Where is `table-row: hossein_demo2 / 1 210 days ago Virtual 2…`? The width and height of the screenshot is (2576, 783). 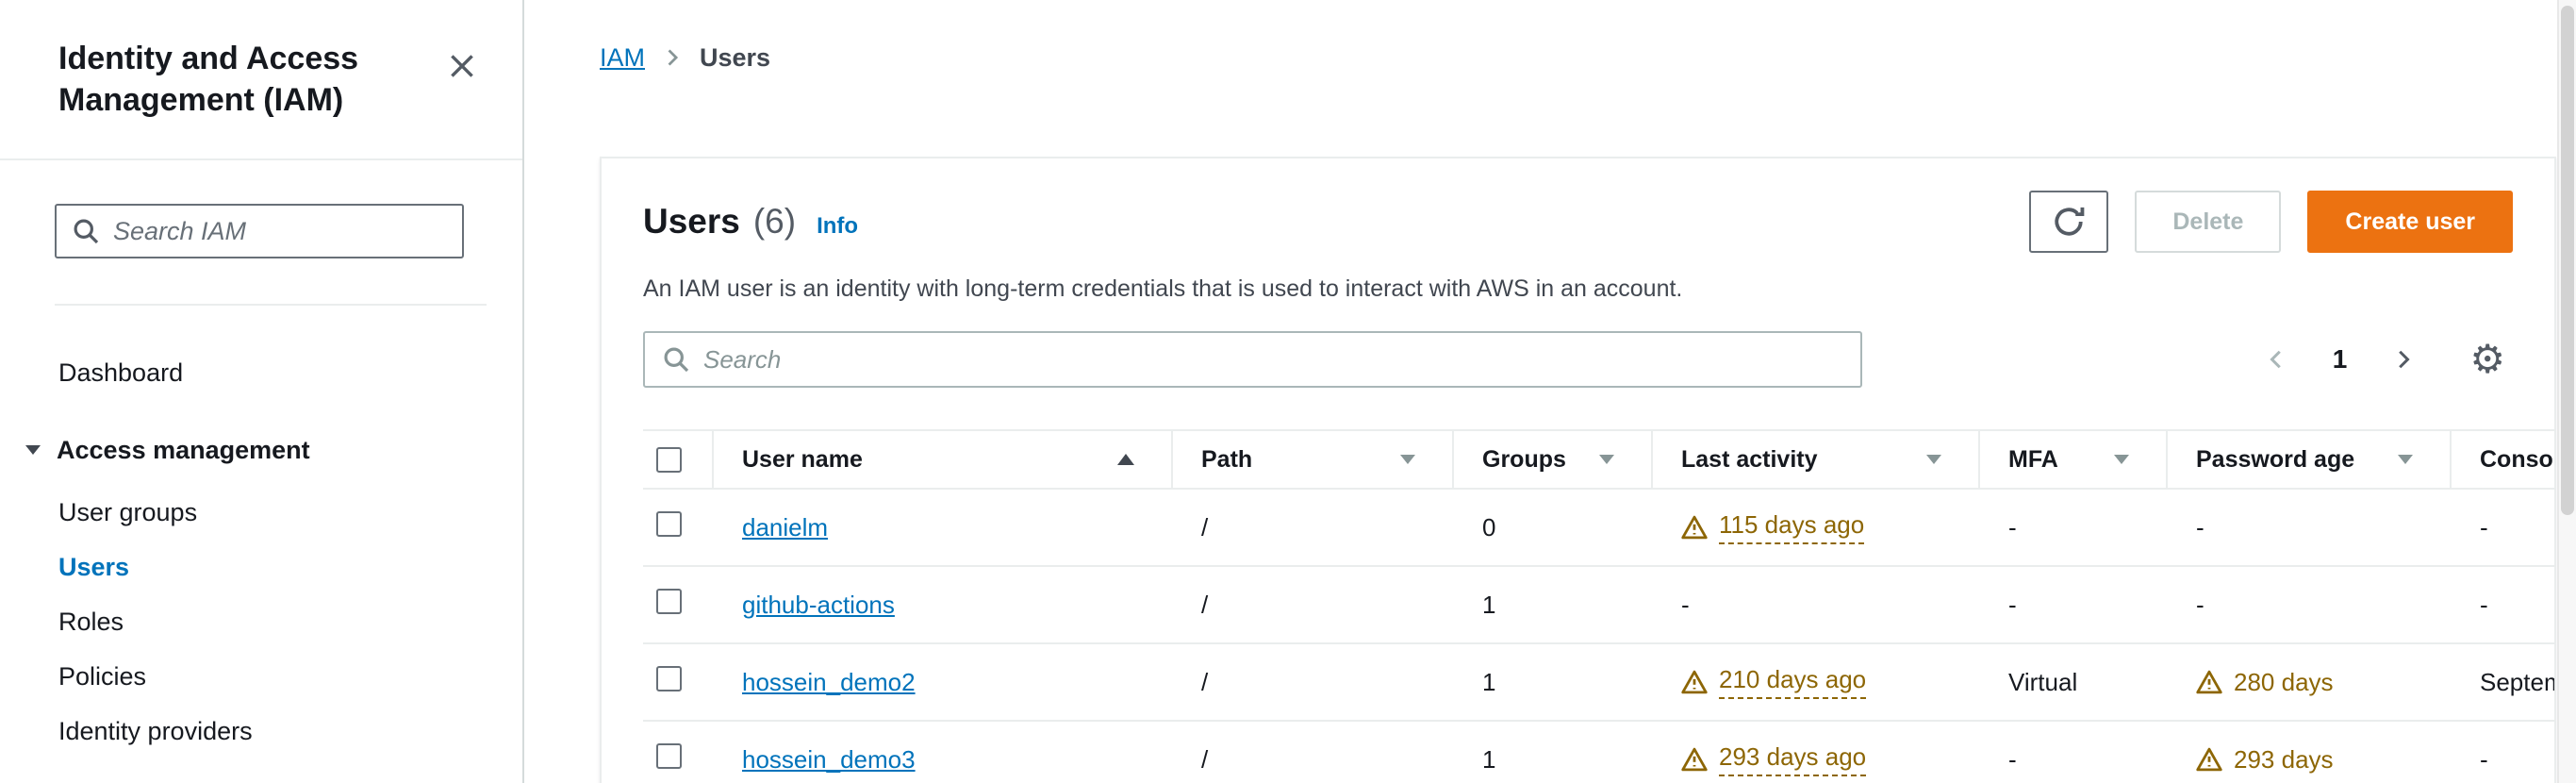 table-row: hossein_demo2 / 1 210 days ago Virtual 2… is located at coordinates (1598, 683).